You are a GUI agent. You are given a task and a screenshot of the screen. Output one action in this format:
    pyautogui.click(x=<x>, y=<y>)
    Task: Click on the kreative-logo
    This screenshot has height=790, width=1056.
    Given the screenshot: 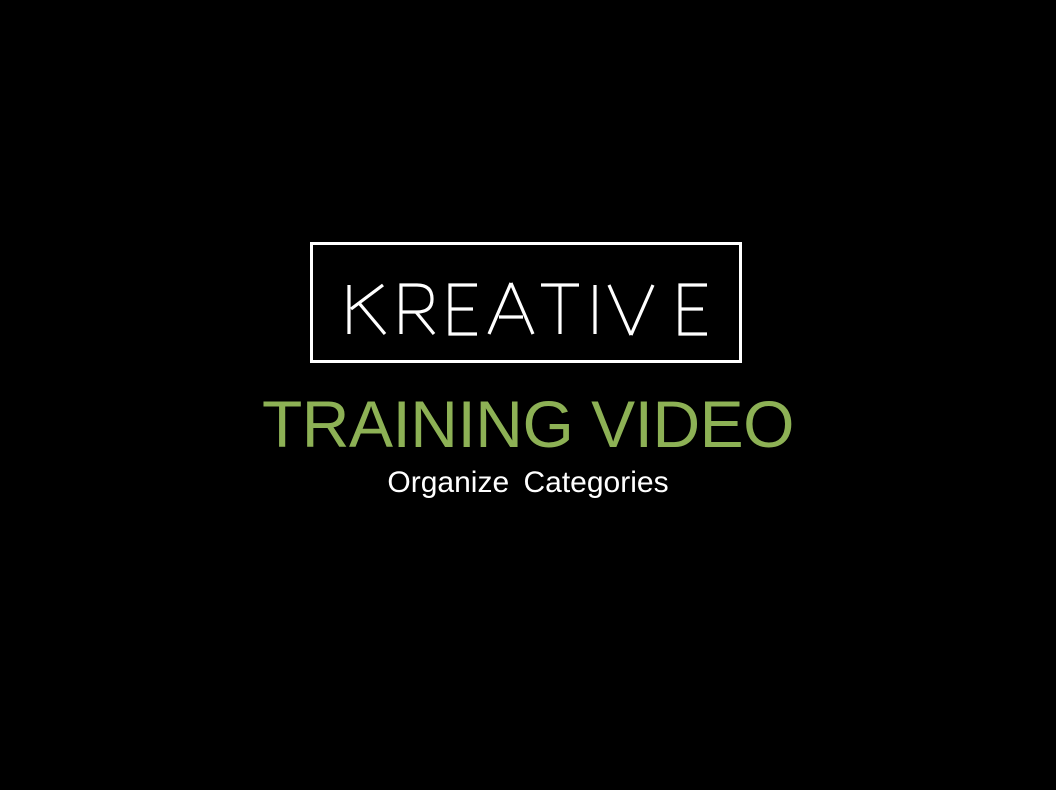 What is the action you would take?
    pyautogui.click(x=526, y=302)
    